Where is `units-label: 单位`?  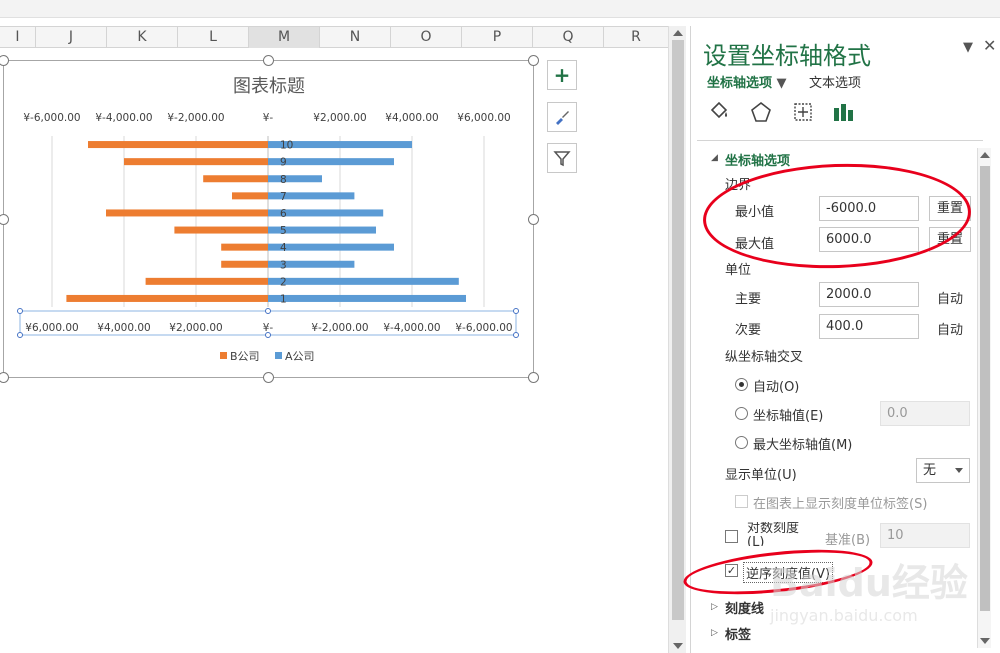
units-label: 单位 is located at coordinates (738, 270).